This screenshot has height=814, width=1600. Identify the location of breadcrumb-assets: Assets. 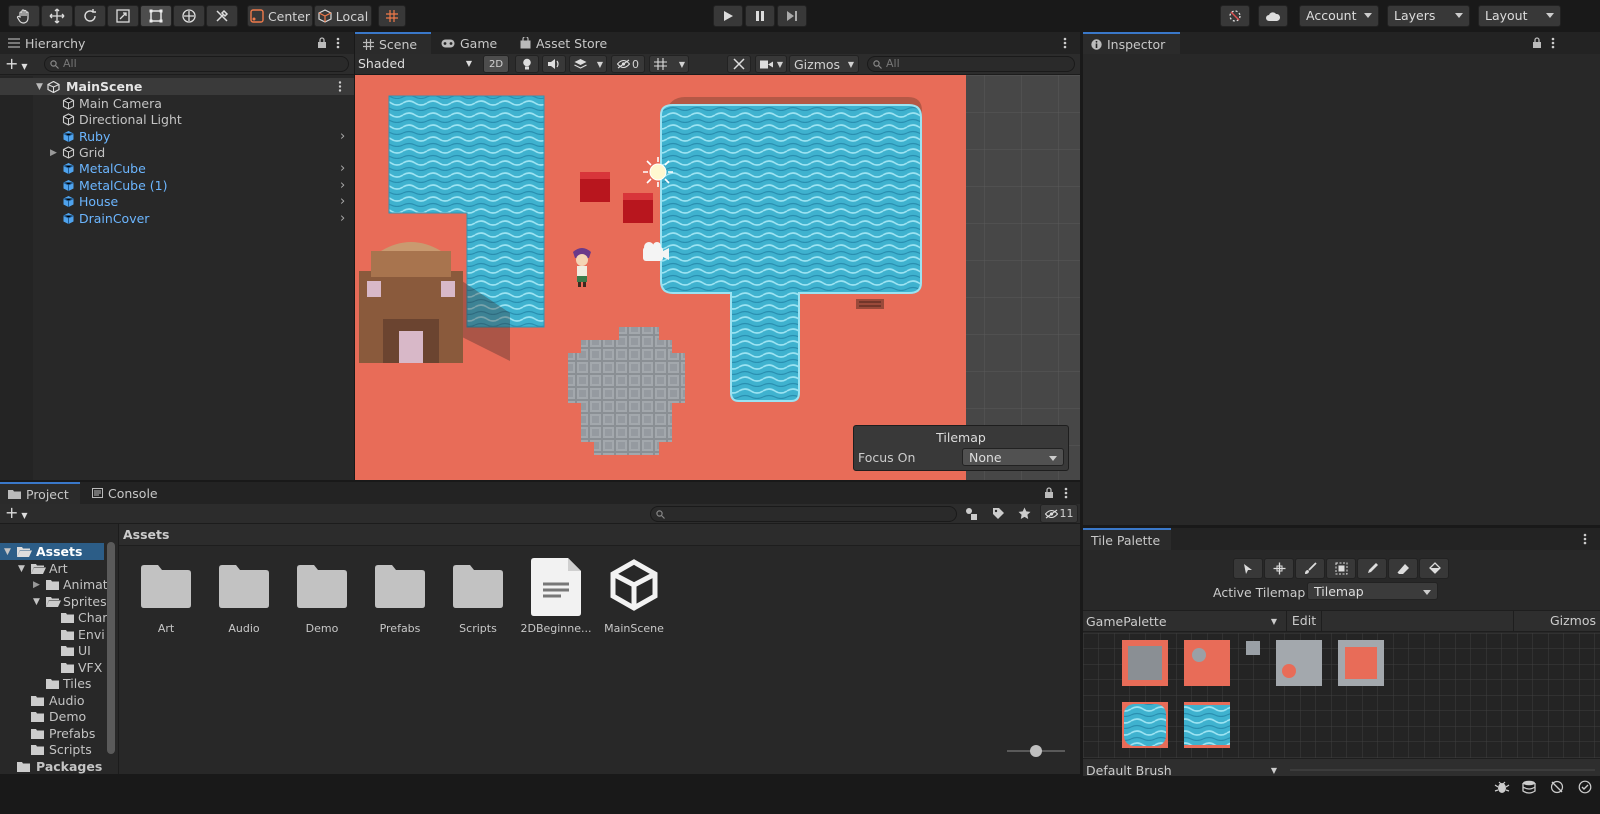
(146, 534).